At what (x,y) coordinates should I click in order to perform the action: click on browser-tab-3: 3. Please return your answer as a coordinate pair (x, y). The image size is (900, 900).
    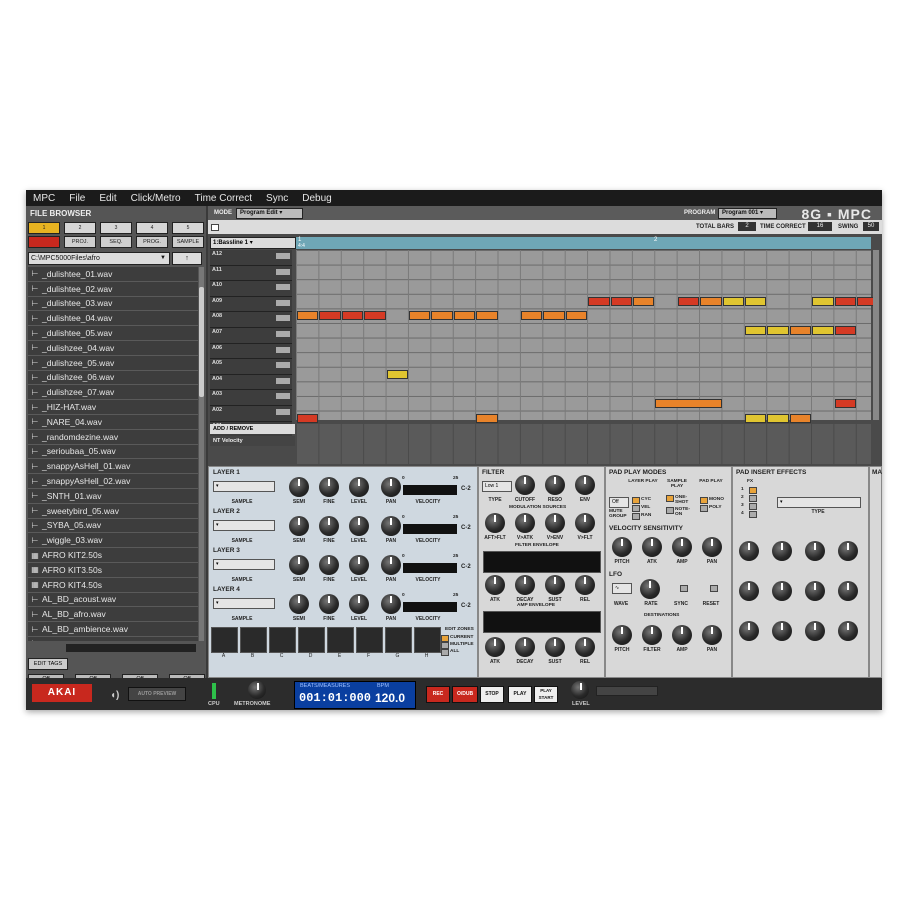
    Looking at the image, I should click on (116, 228).